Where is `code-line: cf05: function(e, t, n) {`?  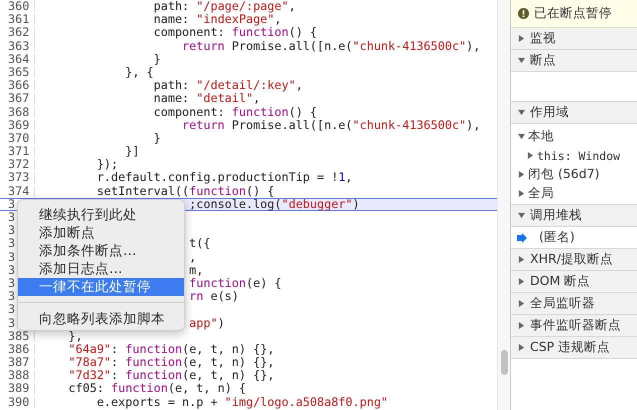
code-line: cf05: function(e, t, n) { is located at coordinates (157, 389).